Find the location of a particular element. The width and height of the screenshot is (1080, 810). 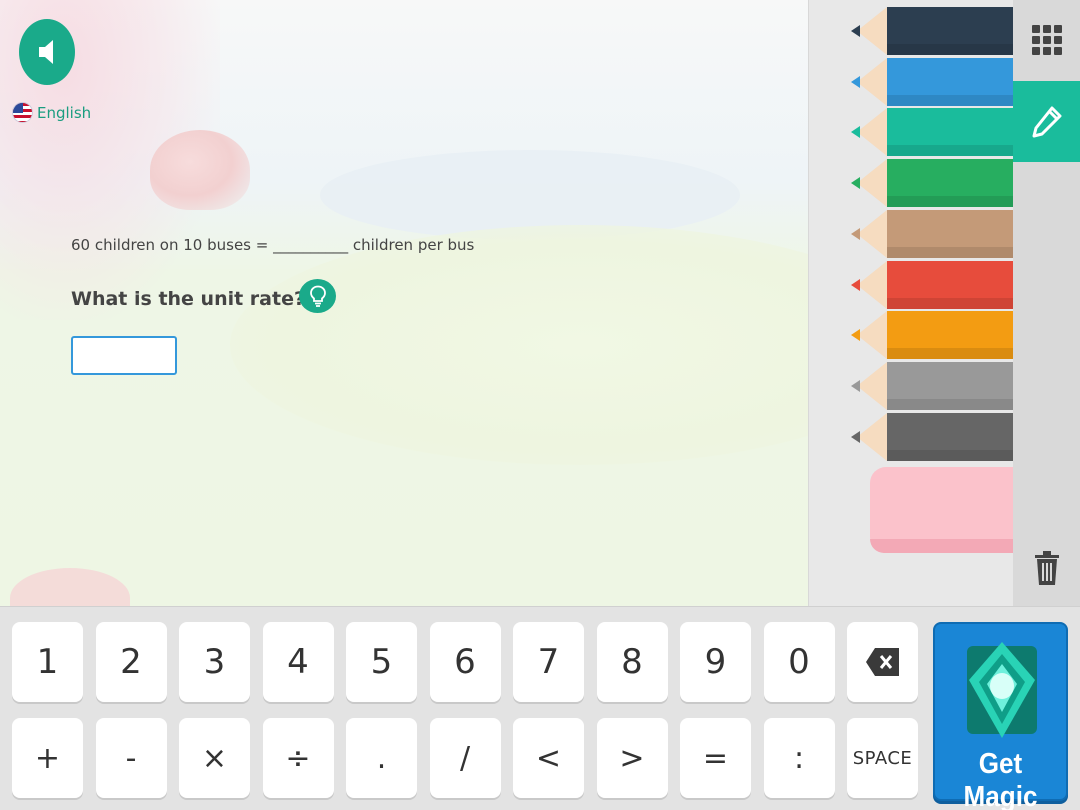

key-digit-3: 3 is located at coordinates (214, 662).